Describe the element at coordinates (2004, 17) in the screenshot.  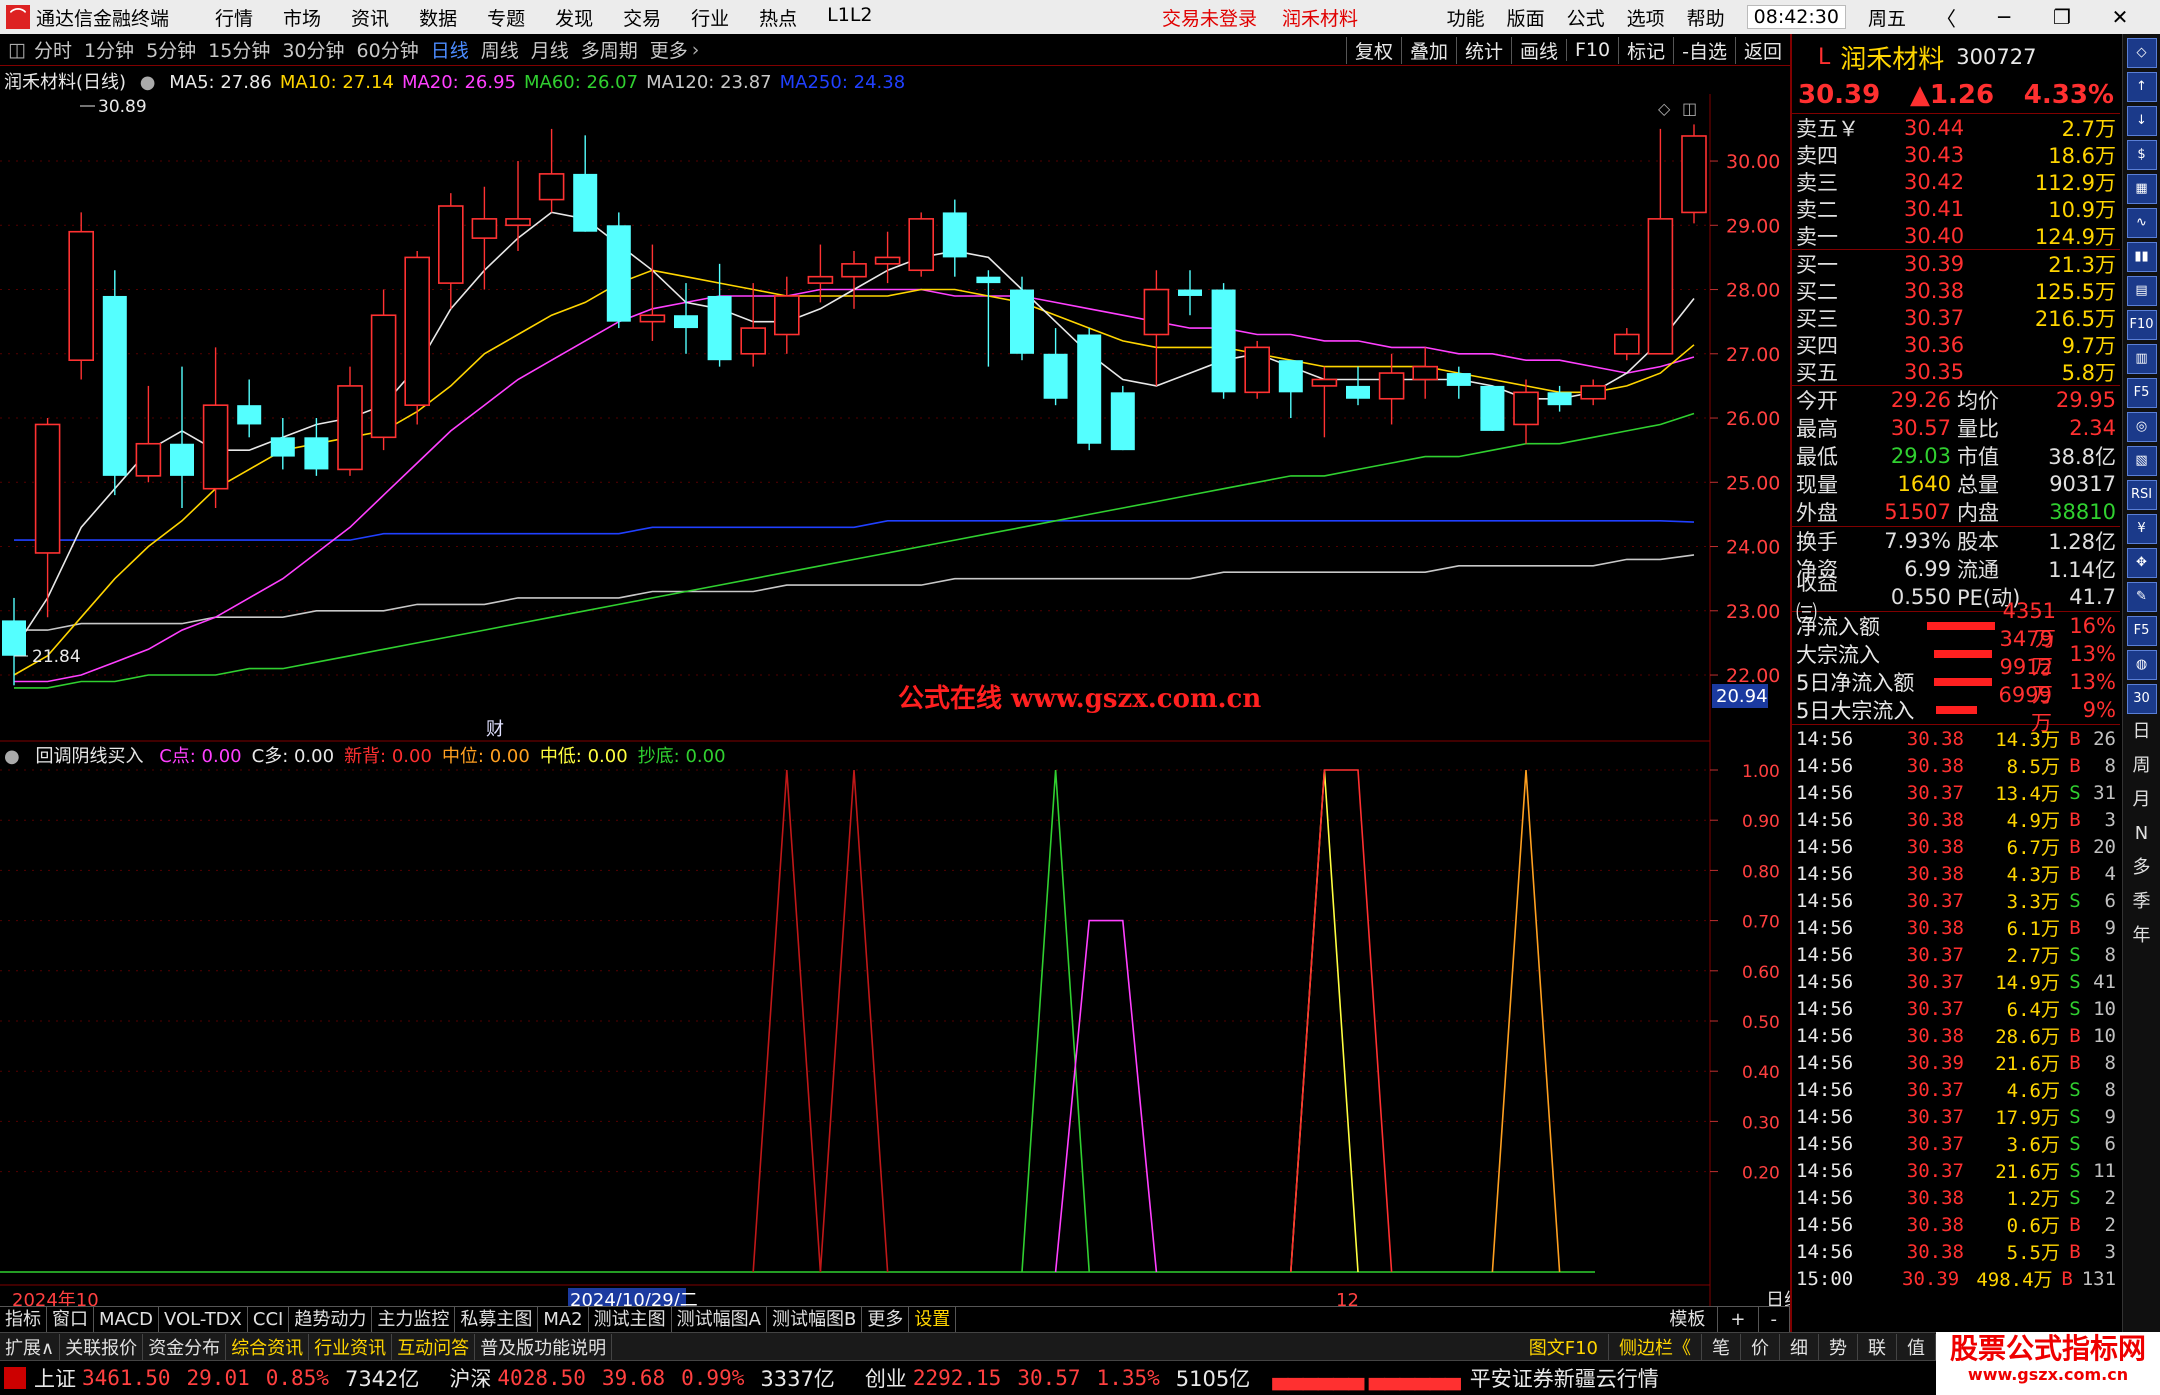
I see `minimize-icon: ─` at that location.